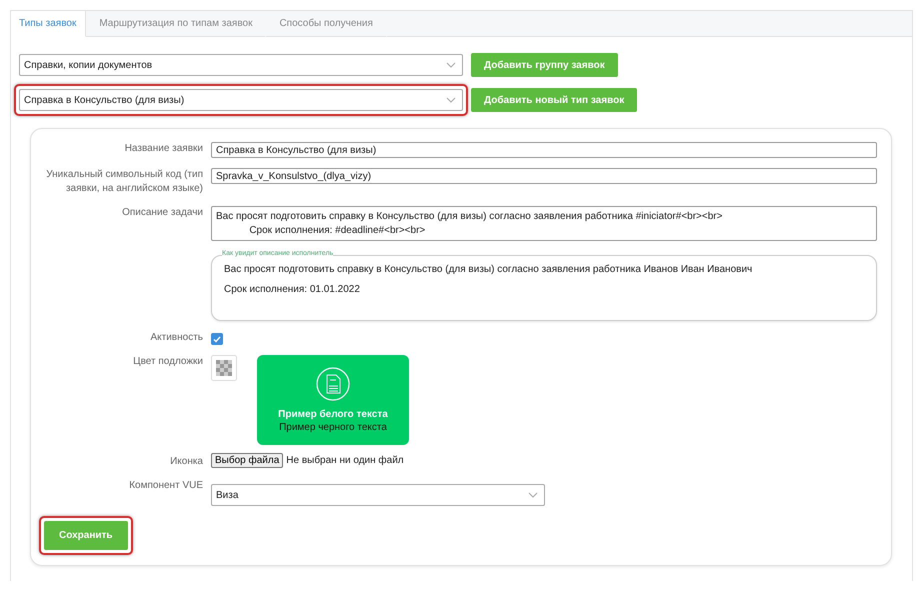 The image size is (918, 591). I want to click on name-field: Справка в Консульство (для визы), so click(544, 150).